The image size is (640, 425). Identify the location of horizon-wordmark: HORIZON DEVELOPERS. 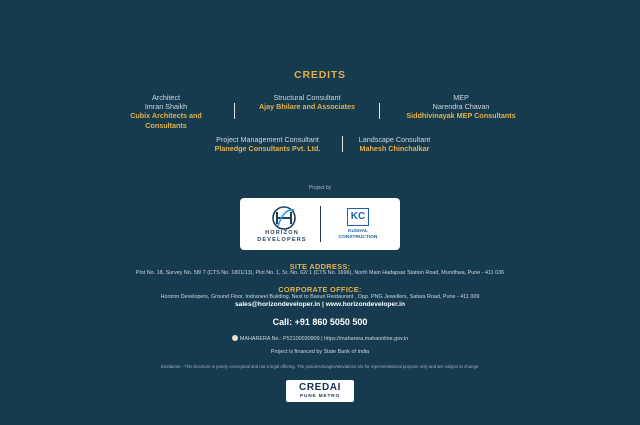
(282, 236).